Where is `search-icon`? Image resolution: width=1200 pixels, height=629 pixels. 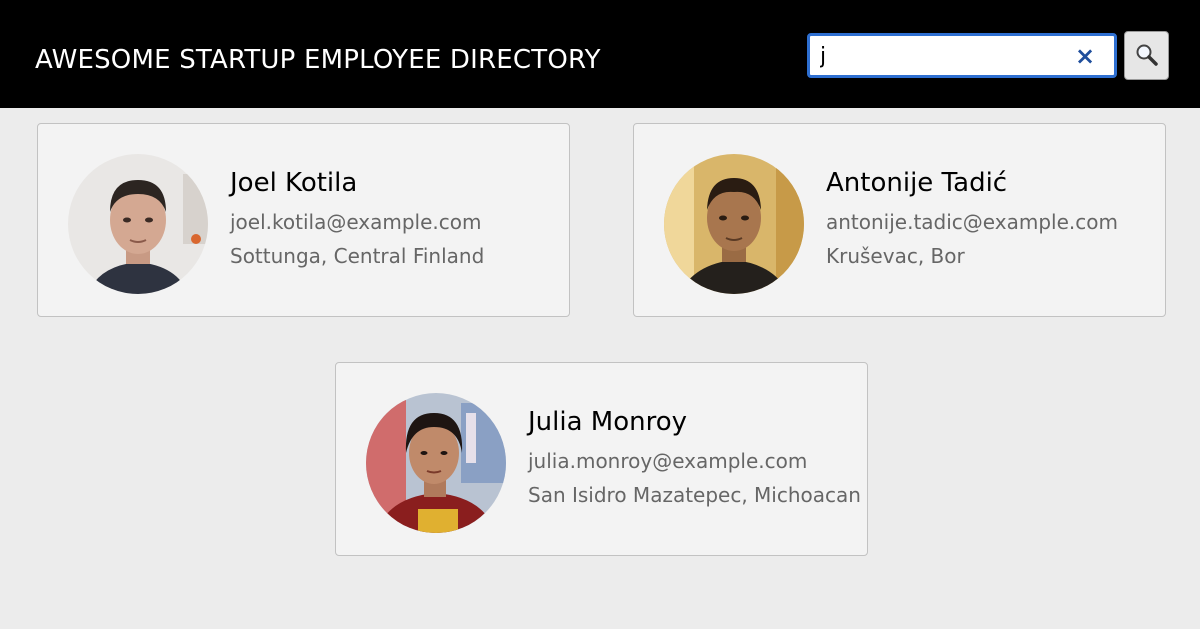 search-icon is located at coordinates (1147, 55).